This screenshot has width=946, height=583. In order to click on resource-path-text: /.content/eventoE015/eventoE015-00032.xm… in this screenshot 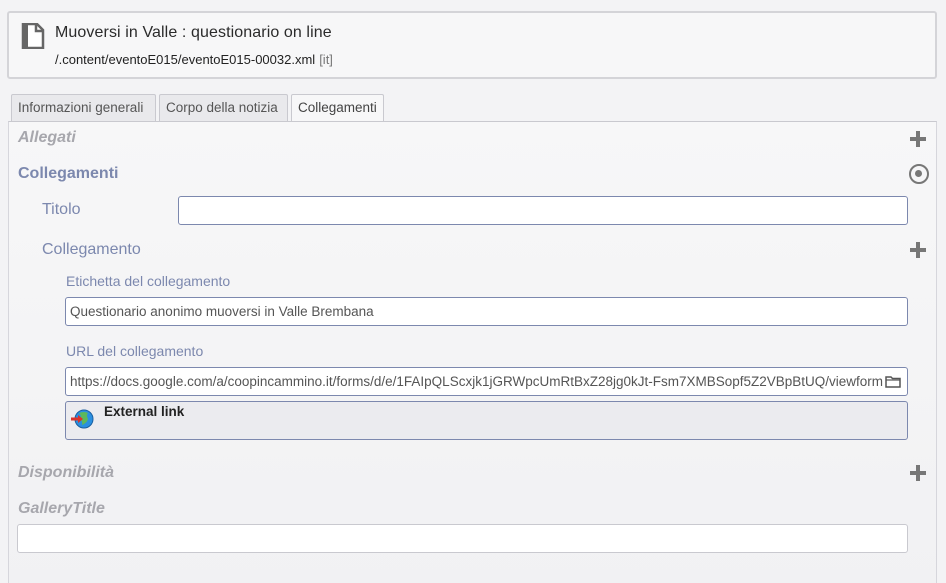, I will do `click(185, 59)`.